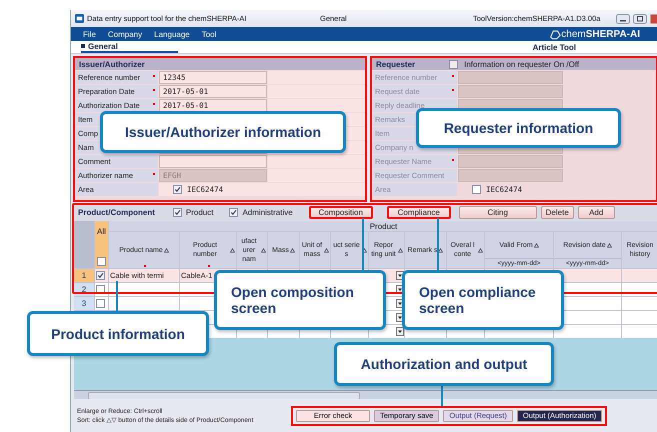  I want to click on select-all-checkbox, so click(101, 261).